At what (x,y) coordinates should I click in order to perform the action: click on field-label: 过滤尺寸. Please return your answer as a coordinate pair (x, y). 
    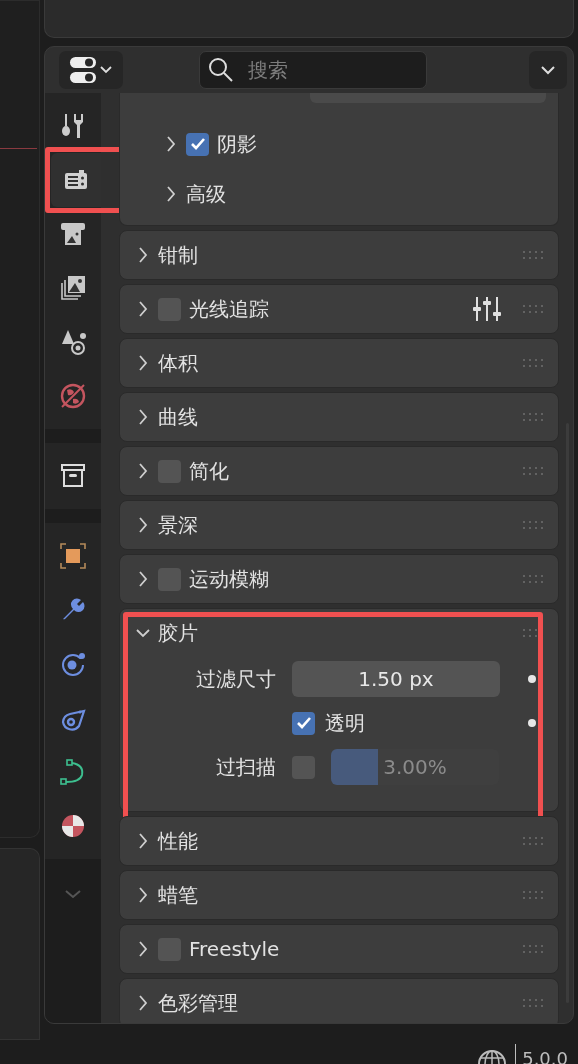
    Looking at the image, I should click on (236, 679).